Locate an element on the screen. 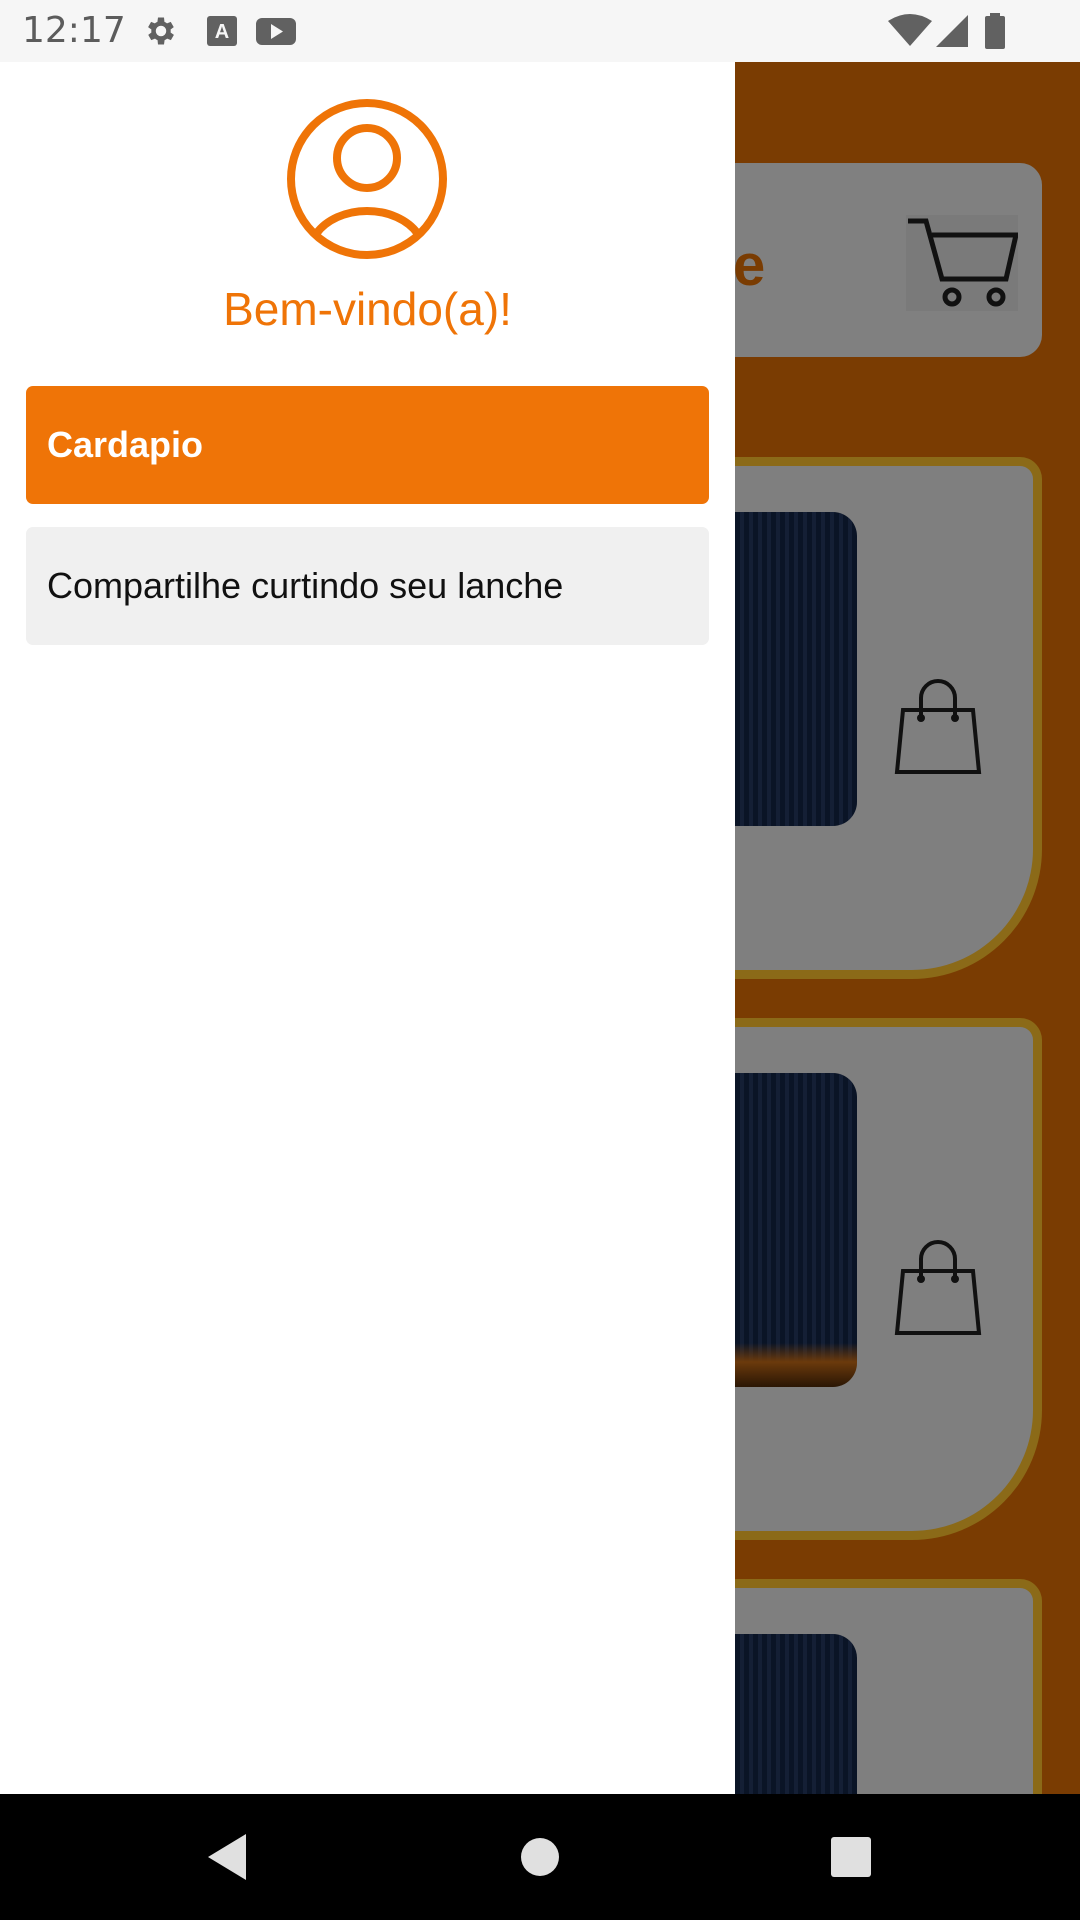  menu-item-label: Cardapio is located at coordinates (125, 444).